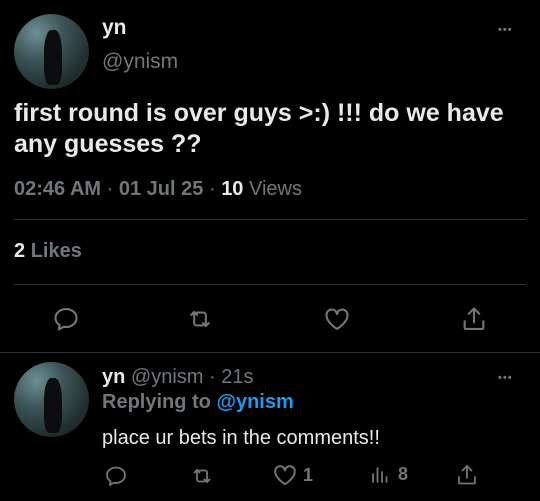 Image resolution: width=540 pixels, height=501 pixels. I want to click on replying-to: Replying to @ynism, so click(198, 402).